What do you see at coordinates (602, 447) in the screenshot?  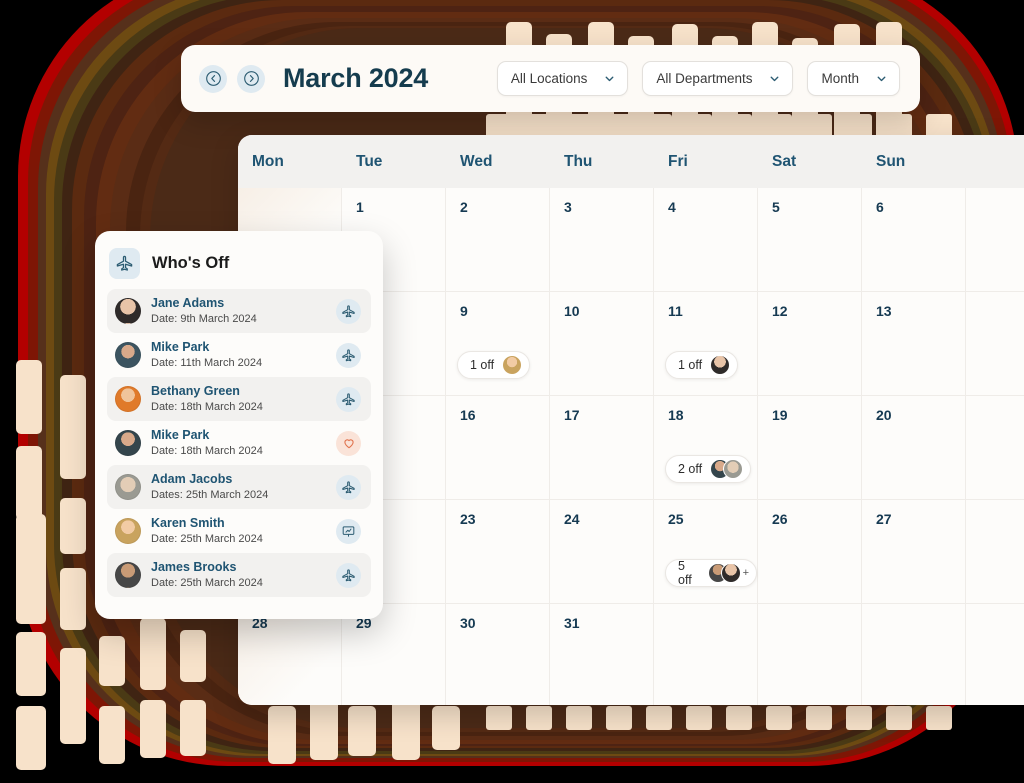 I see `calendar-day-17: 17` at bounding box center [602, 447].